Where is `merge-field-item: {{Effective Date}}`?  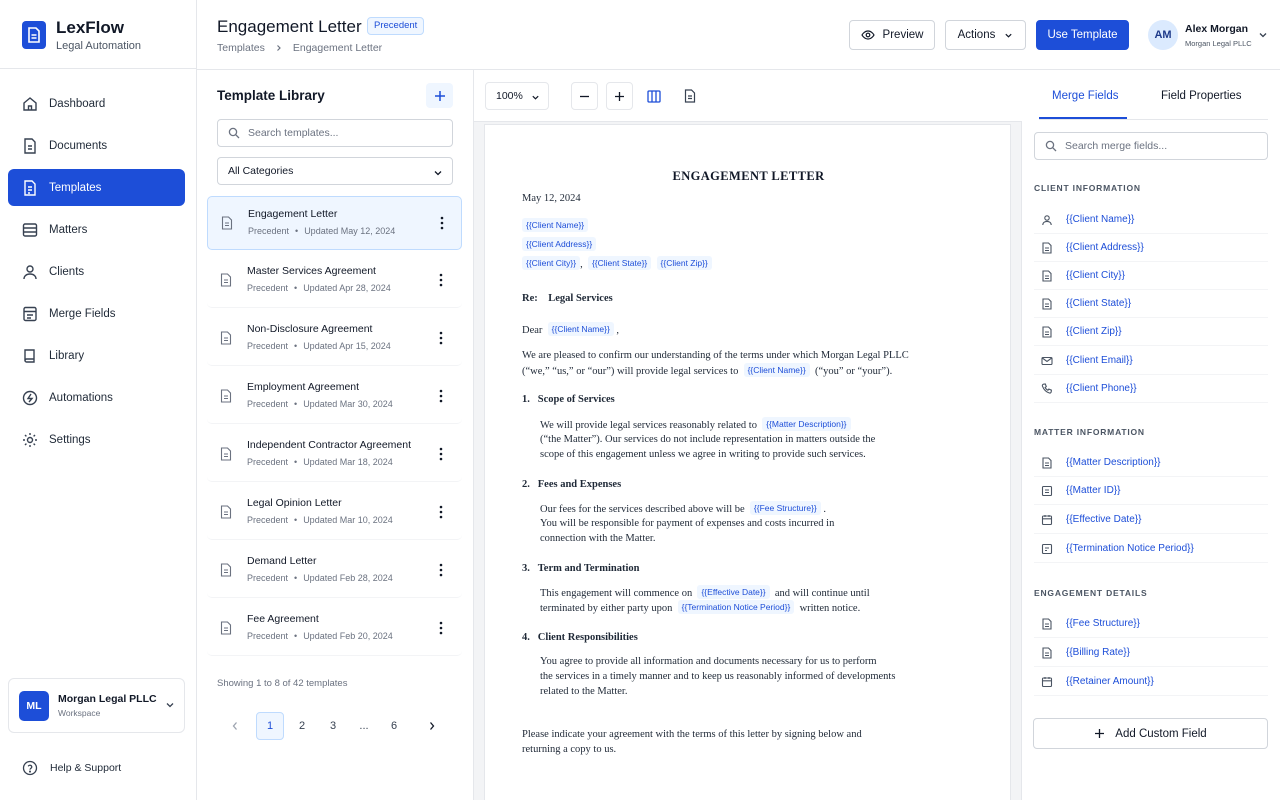 merge-field-item: {{Effective Date}} is located at coordinates (1151, 520).